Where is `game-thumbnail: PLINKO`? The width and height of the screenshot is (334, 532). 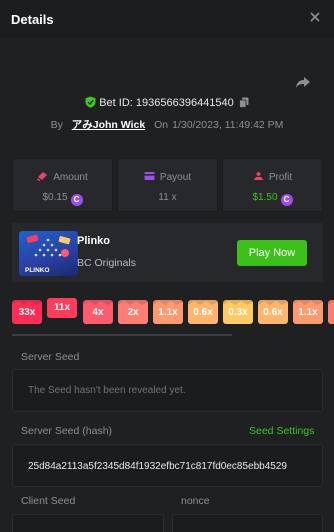
game-thumbnail: PLINKO is located at coordinates (48, 253).